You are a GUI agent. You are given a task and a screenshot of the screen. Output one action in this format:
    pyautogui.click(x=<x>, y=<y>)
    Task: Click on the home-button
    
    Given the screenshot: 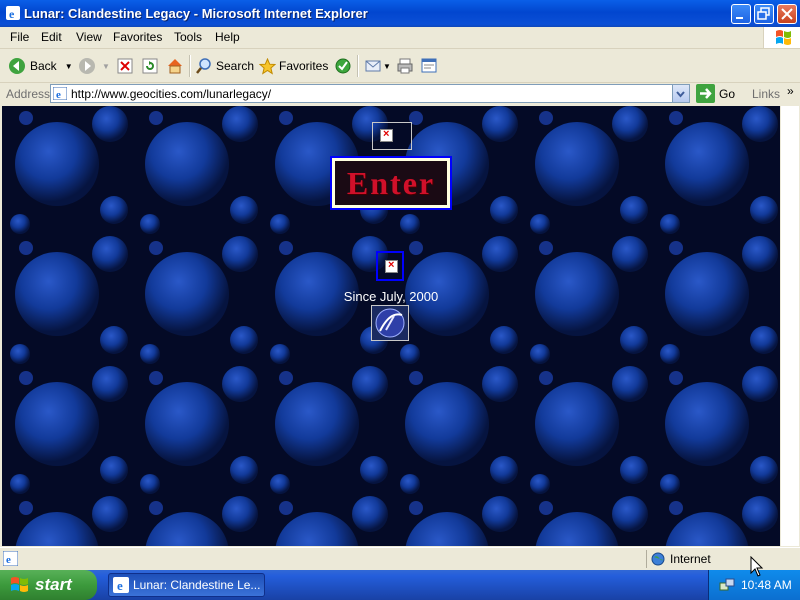 What is the action you would take?
    pyautogui.click(x=175, y=66)
    